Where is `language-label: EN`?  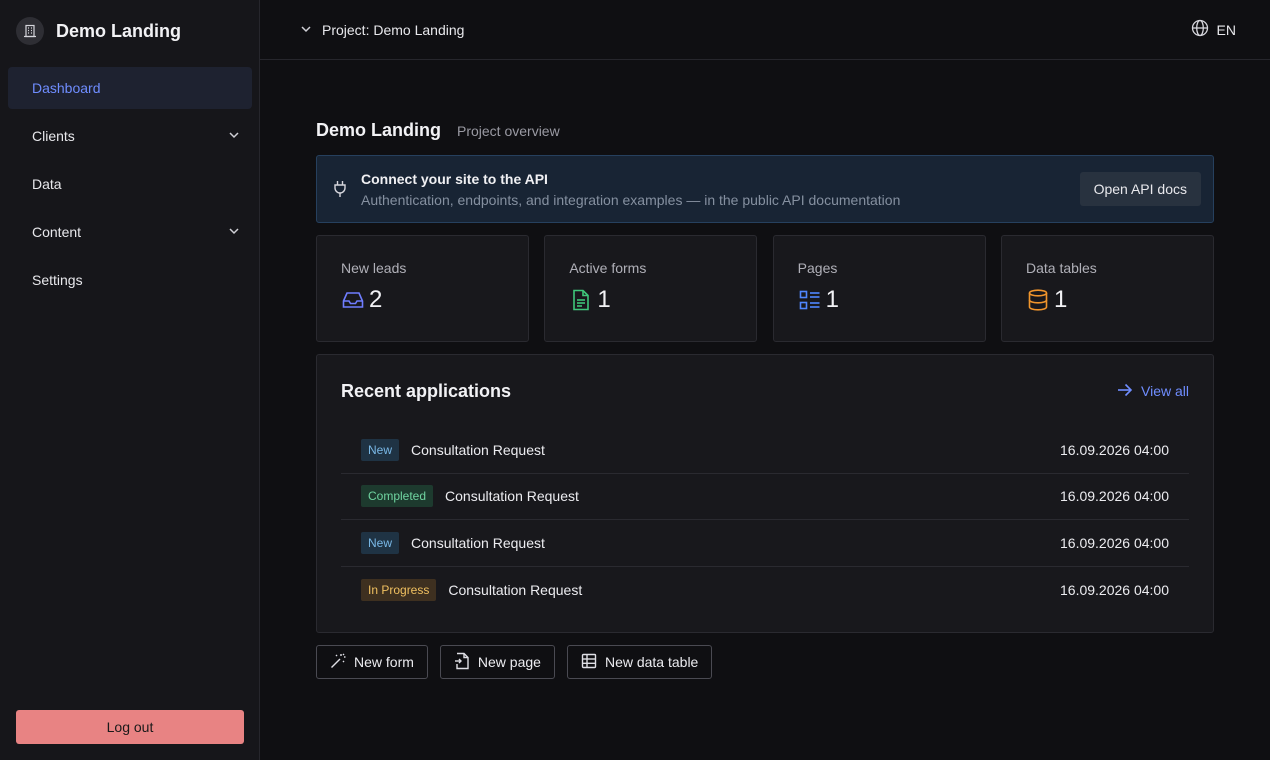 language-label: EN is located at coordinates (1226, 29).